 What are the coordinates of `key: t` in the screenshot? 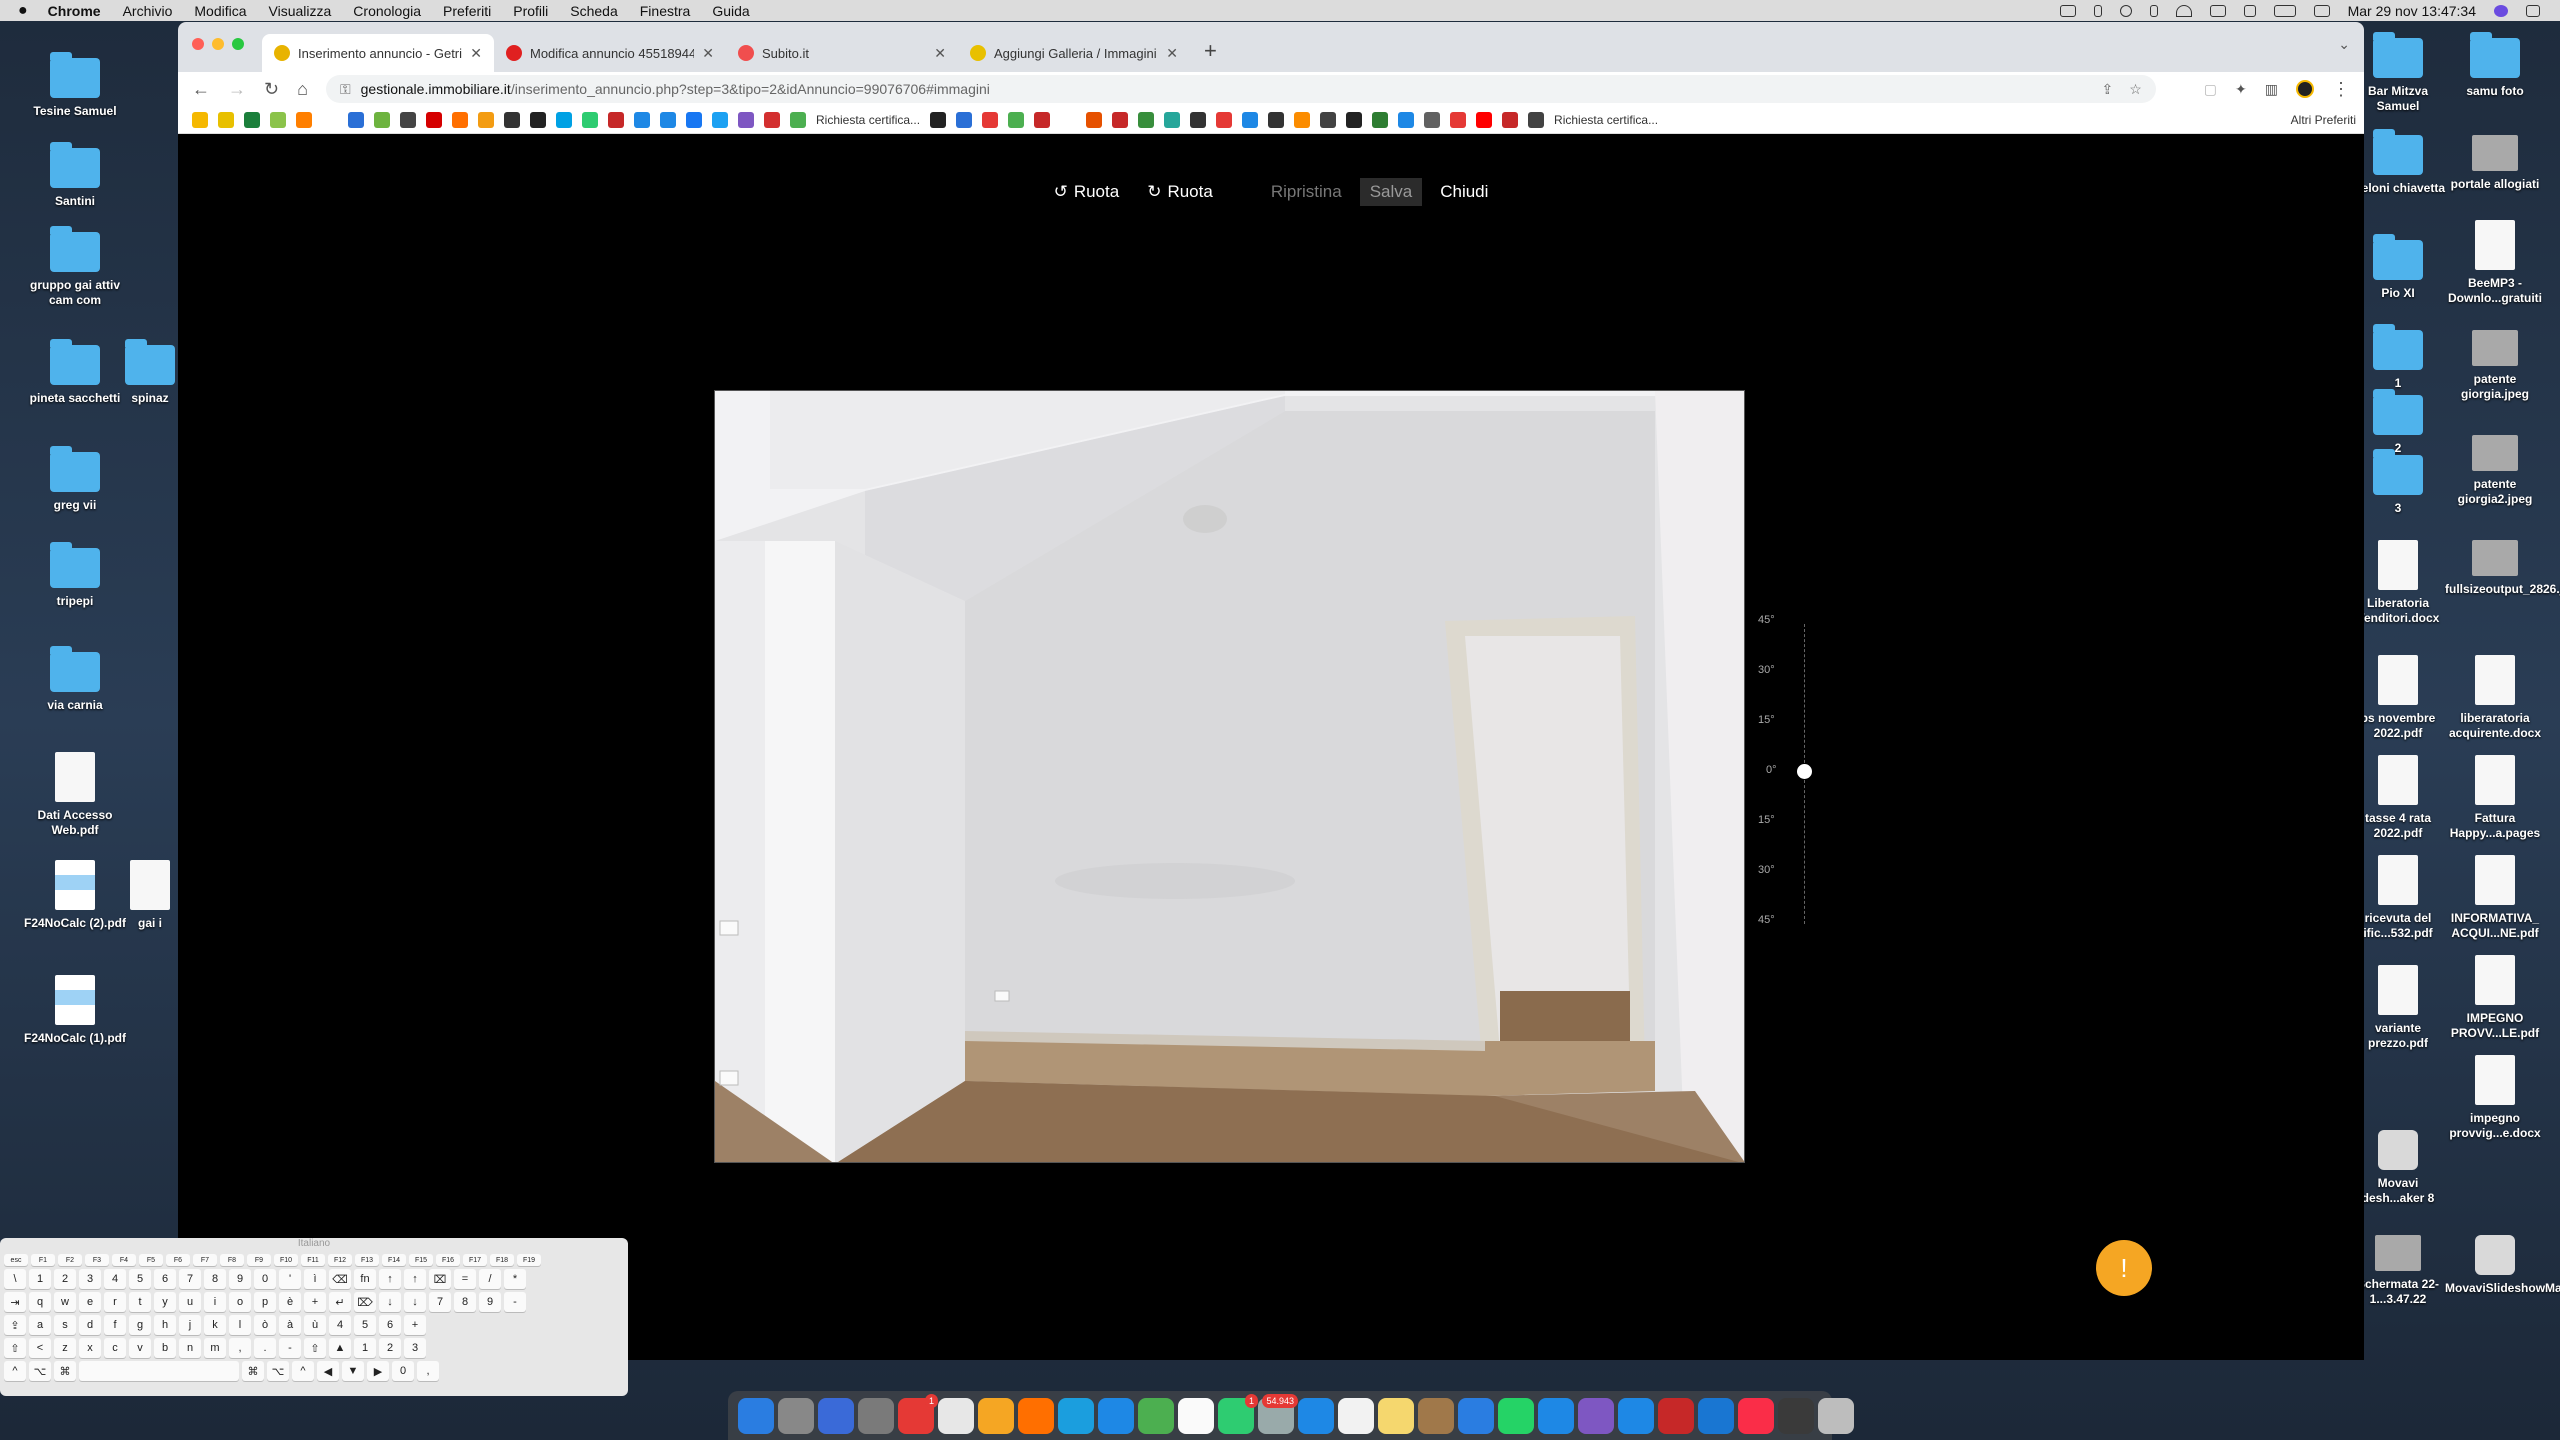 It's located at (140, 1302).